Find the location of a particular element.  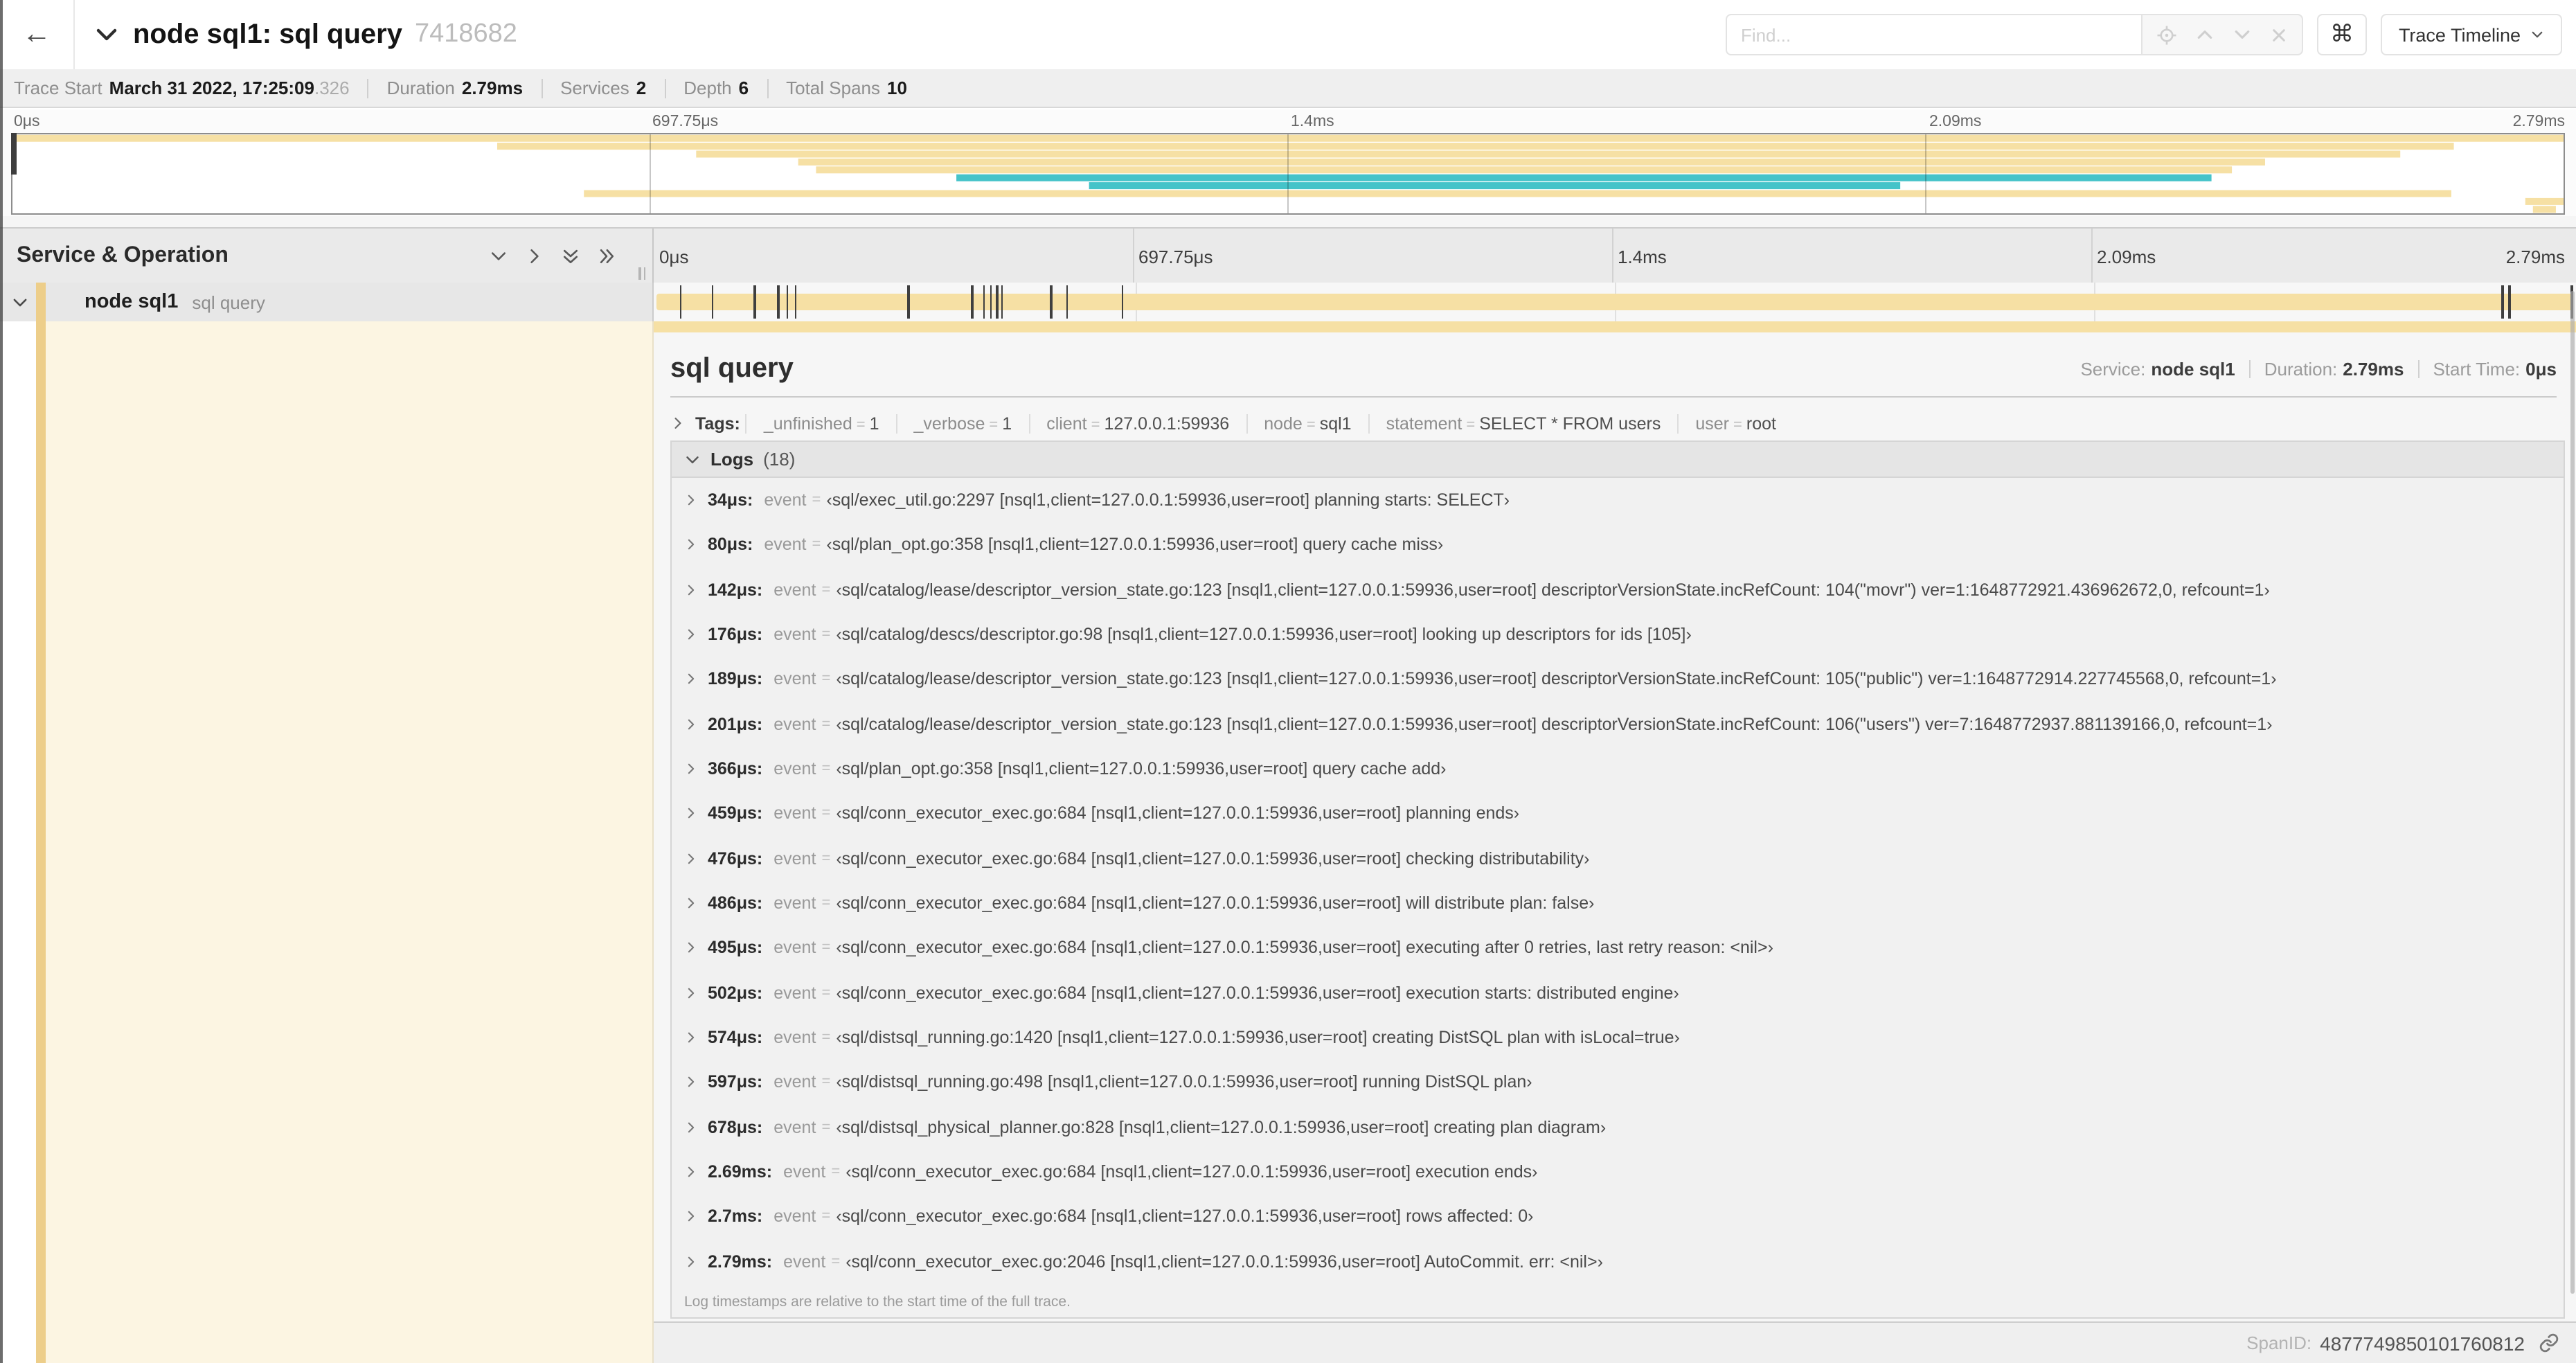

span-collapse-chevron-icon is located at coordinates (20, 302).